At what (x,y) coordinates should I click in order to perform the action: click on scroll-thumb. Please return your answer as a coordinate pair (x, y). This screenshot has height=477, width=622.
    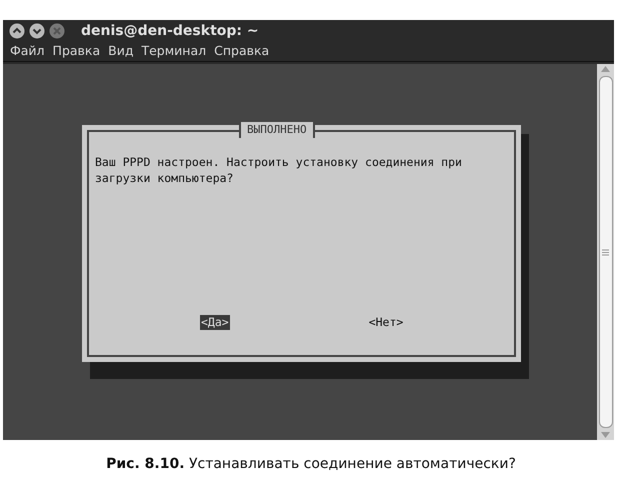
    Looking at the image, I should click on (605, 252).